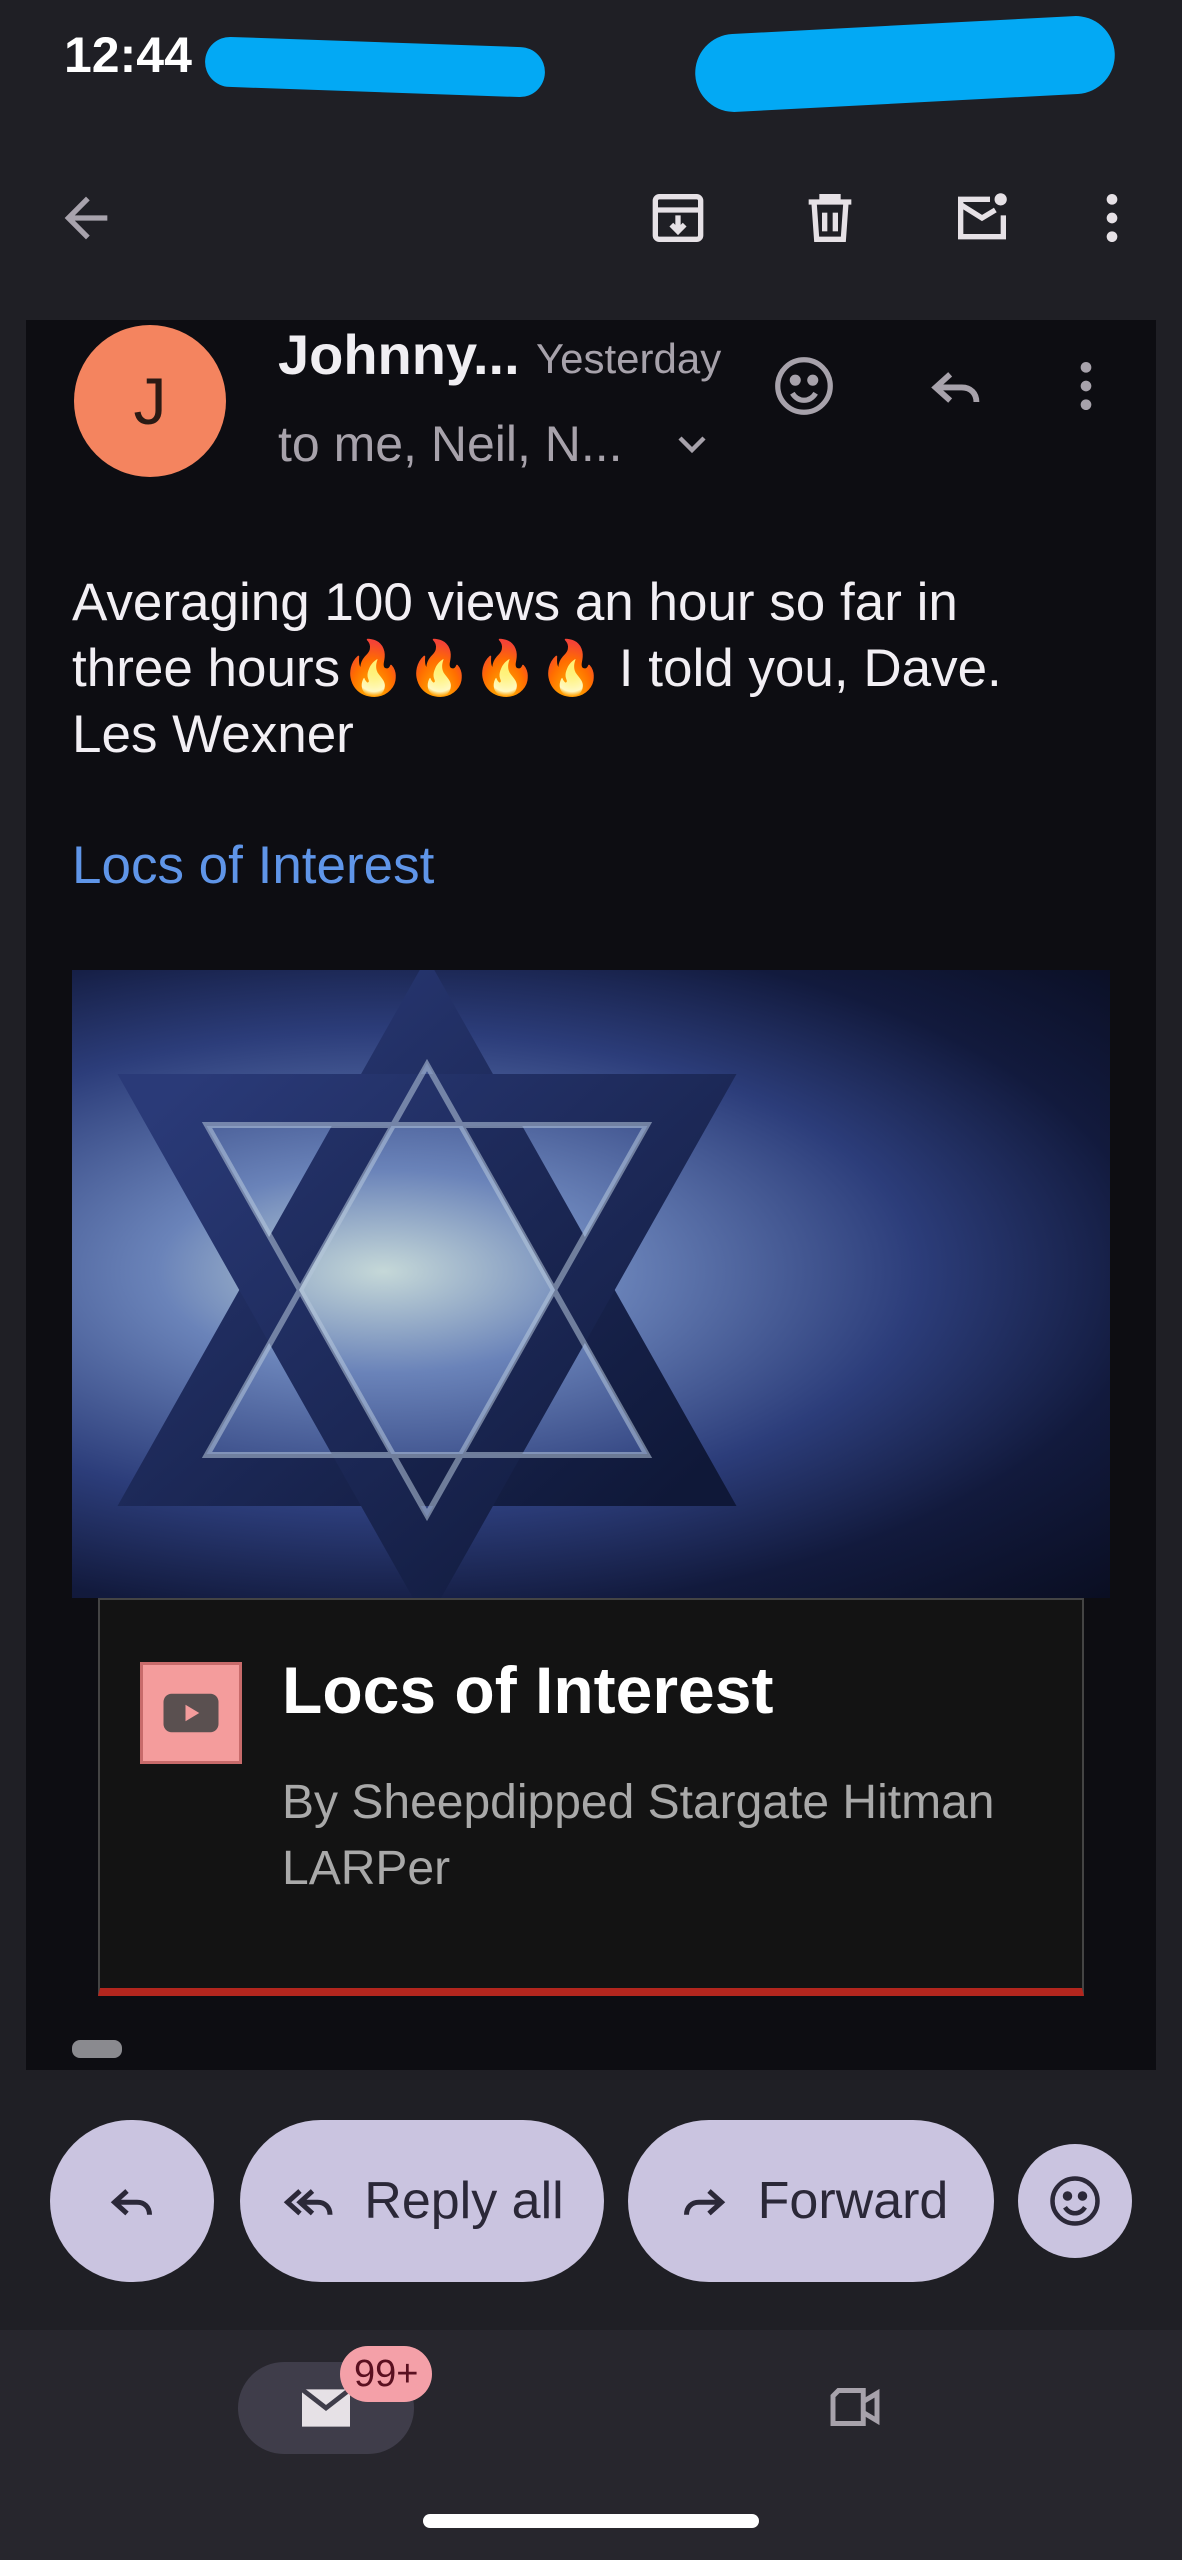 This screenshot has width=1182, height=2560. Describe the element at coordinates (905, 64) in the screenshot. I see `redaction-scribble-right` at that location.